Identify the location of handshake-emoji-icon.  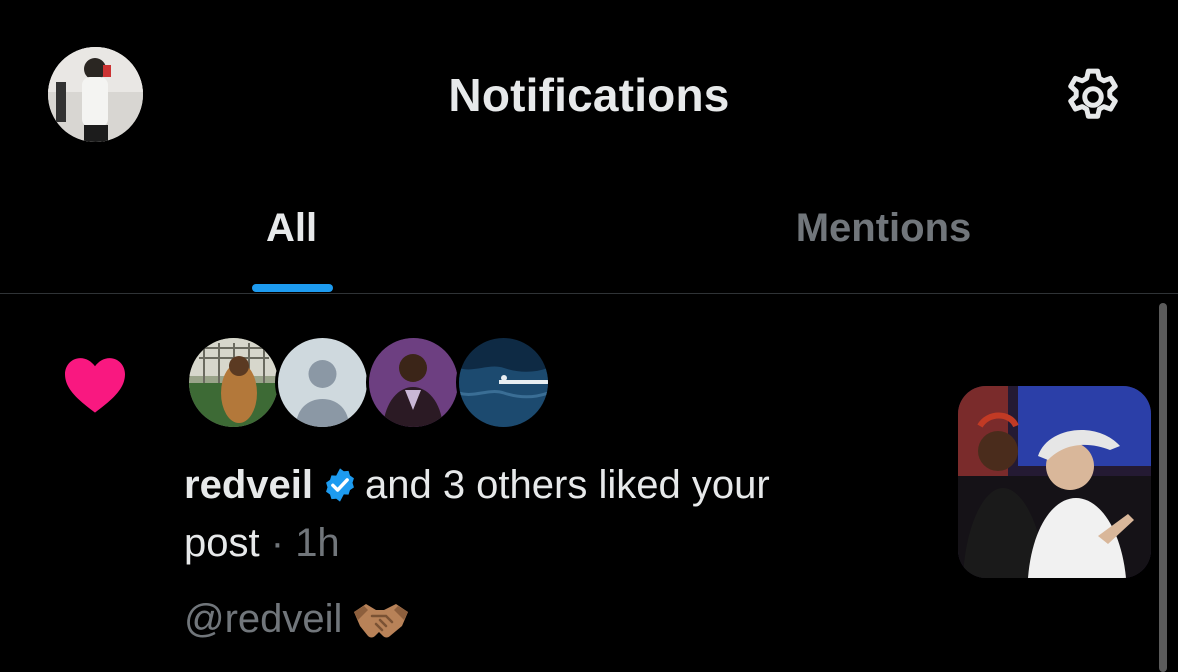
(381, 628).